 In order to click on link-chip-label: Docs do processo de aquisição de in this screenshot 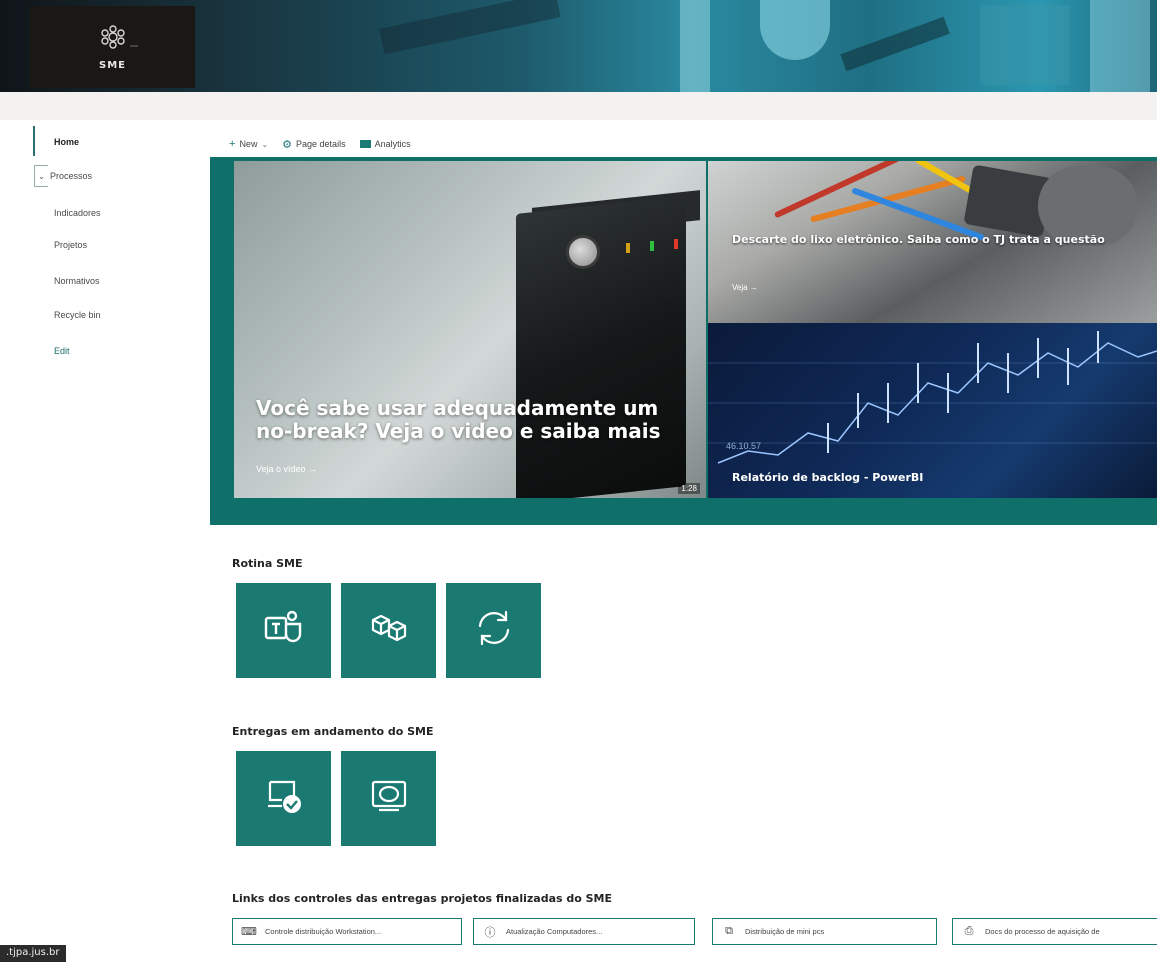, I will do `click(1042, 931)`.